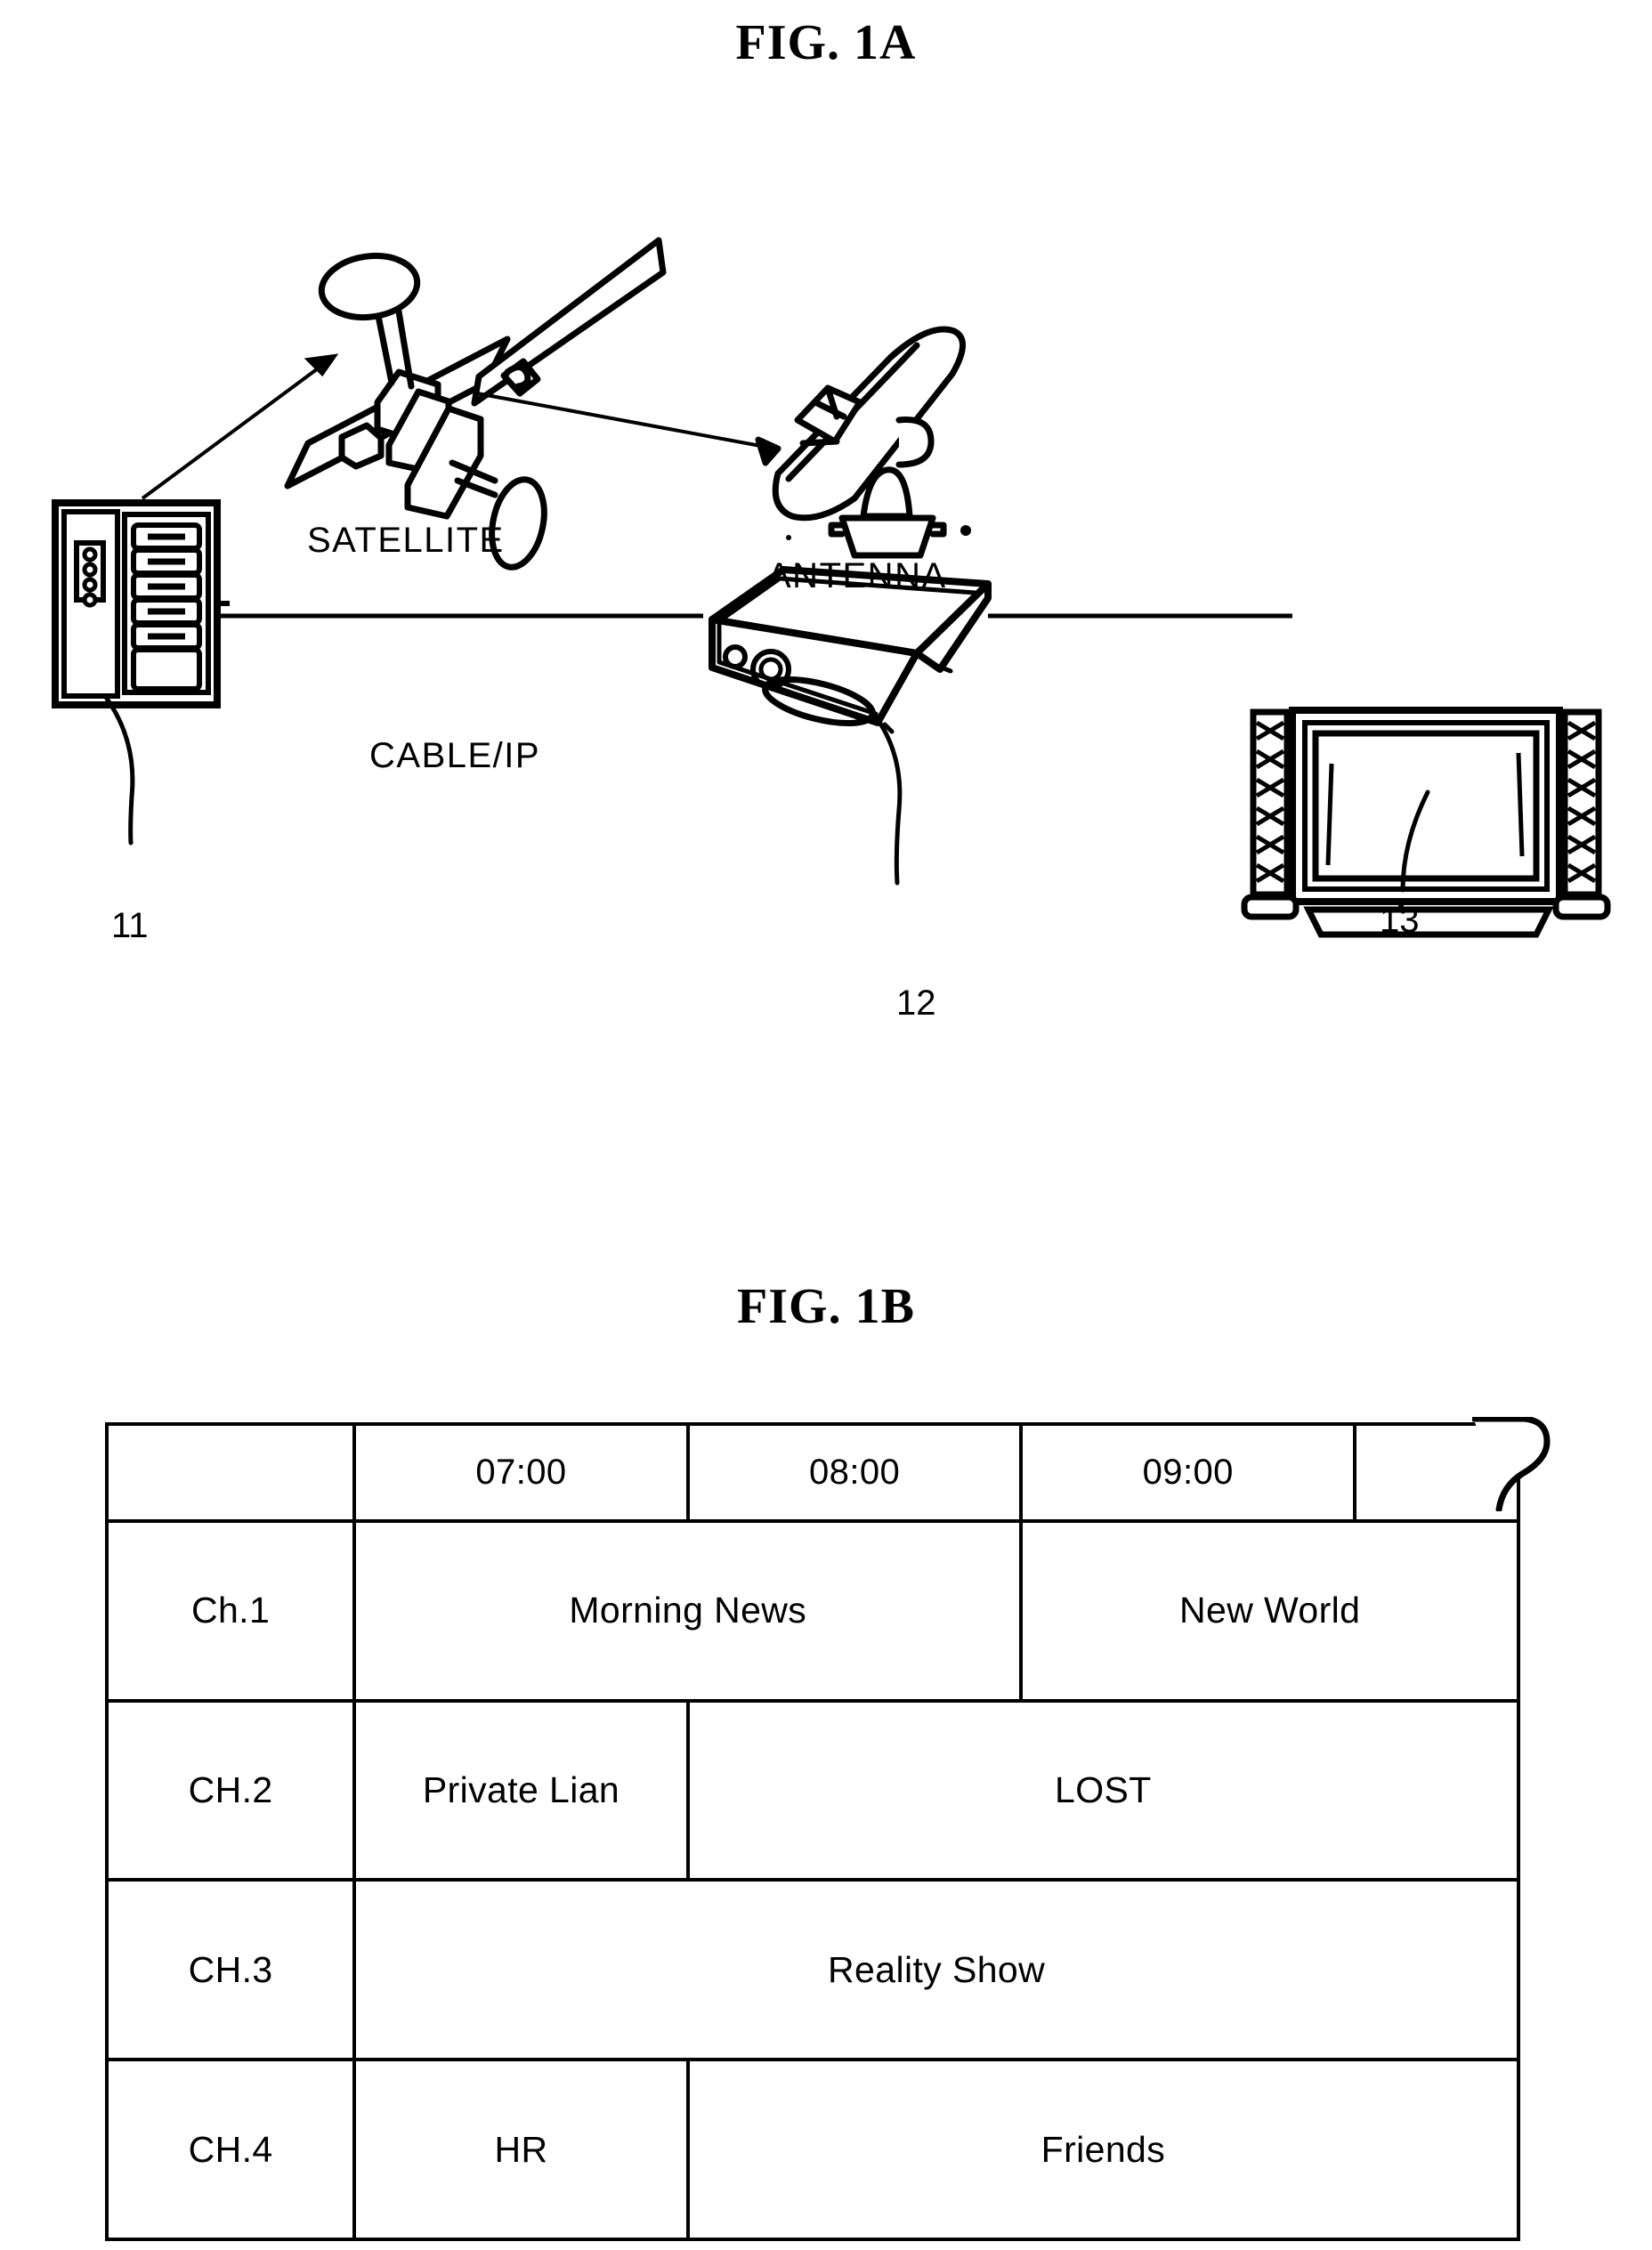 This screenshot has height=2250, width=1652. I want to click on epg-header-corner-cell, so click(230, 1473).